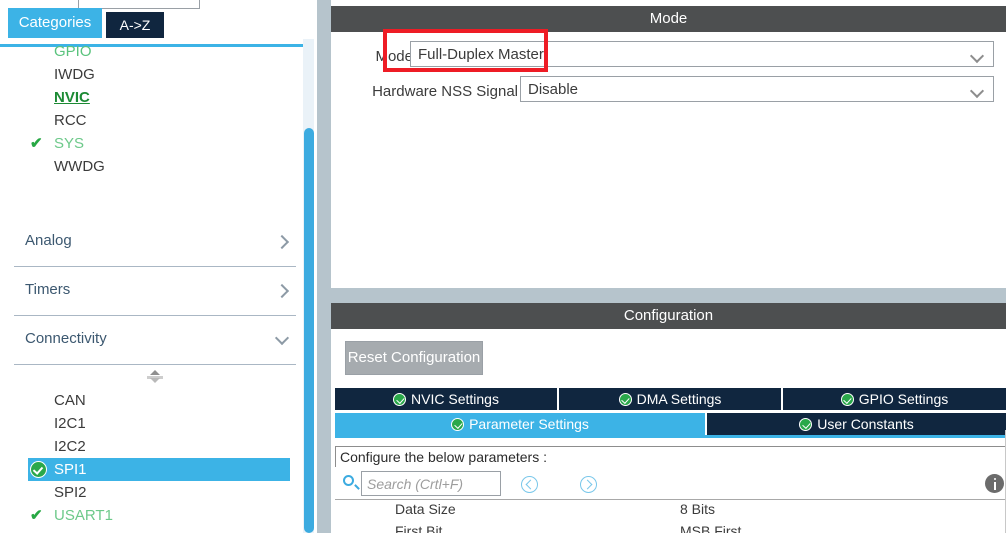 The width and height of the screenshot is (1006, 533). Describe the element at coordinates (668, 316) in the screenshot. I see `configuration-panel-header: Configuration` at that location.